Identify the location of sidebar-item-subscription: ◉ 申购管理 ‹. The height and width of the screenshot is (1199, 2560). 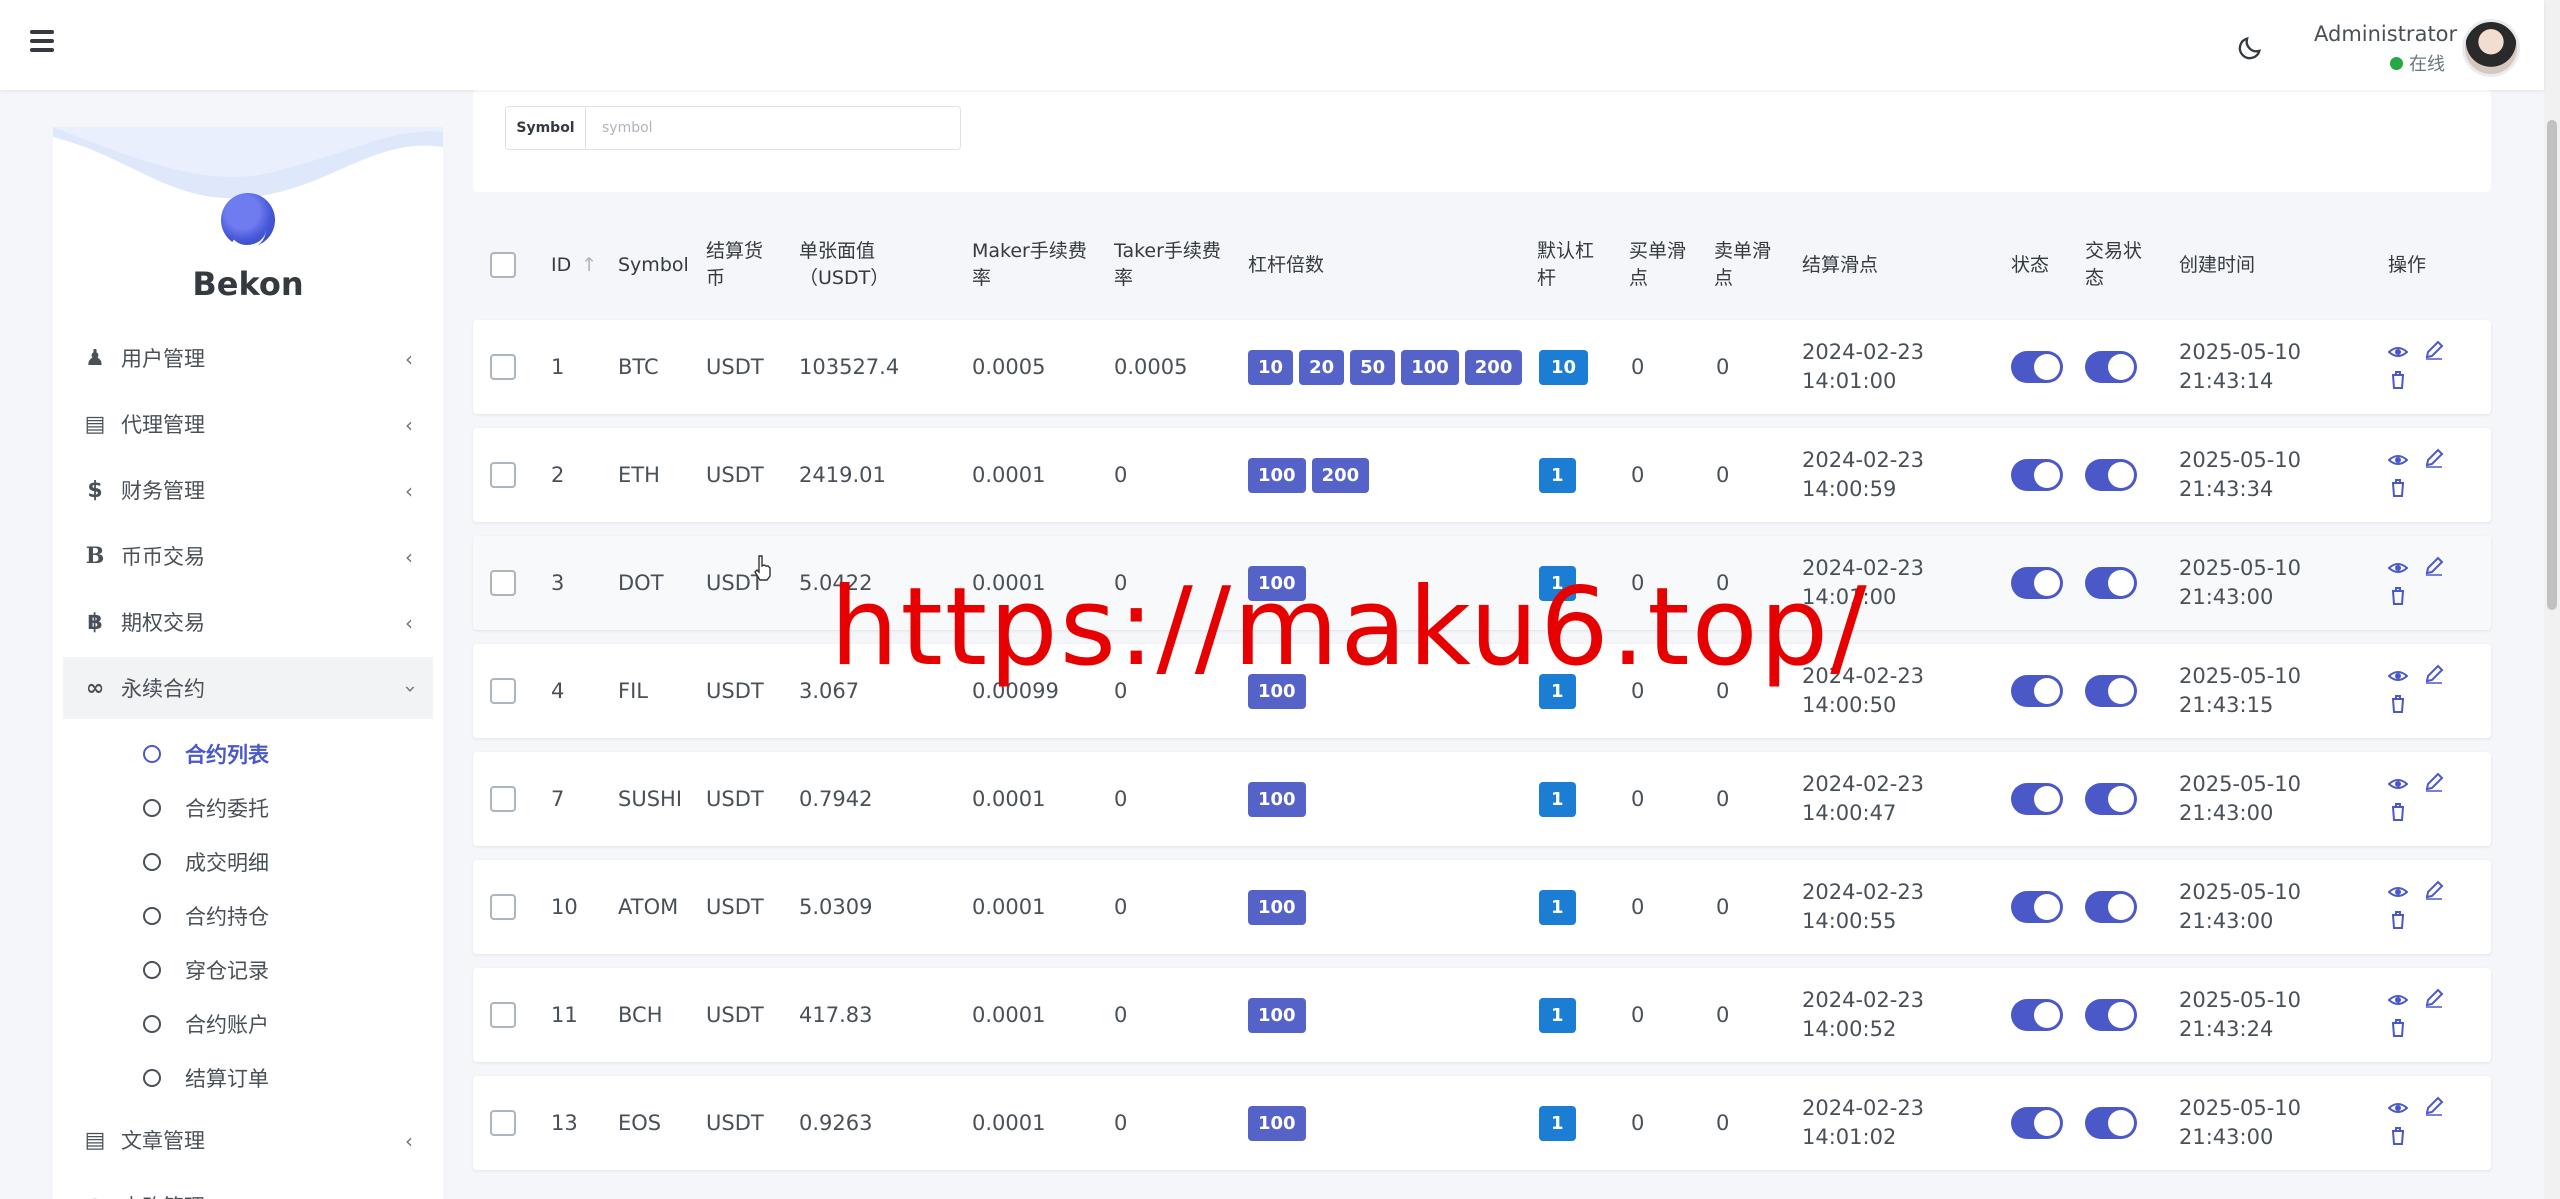
(248, 1187).